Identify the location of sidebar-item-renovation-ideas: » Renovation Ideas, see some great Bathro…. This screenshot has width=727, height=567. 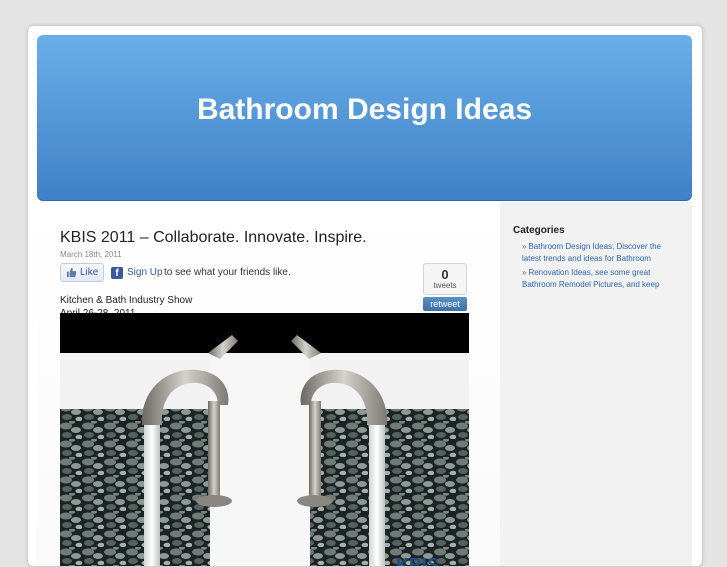
(602, 279).